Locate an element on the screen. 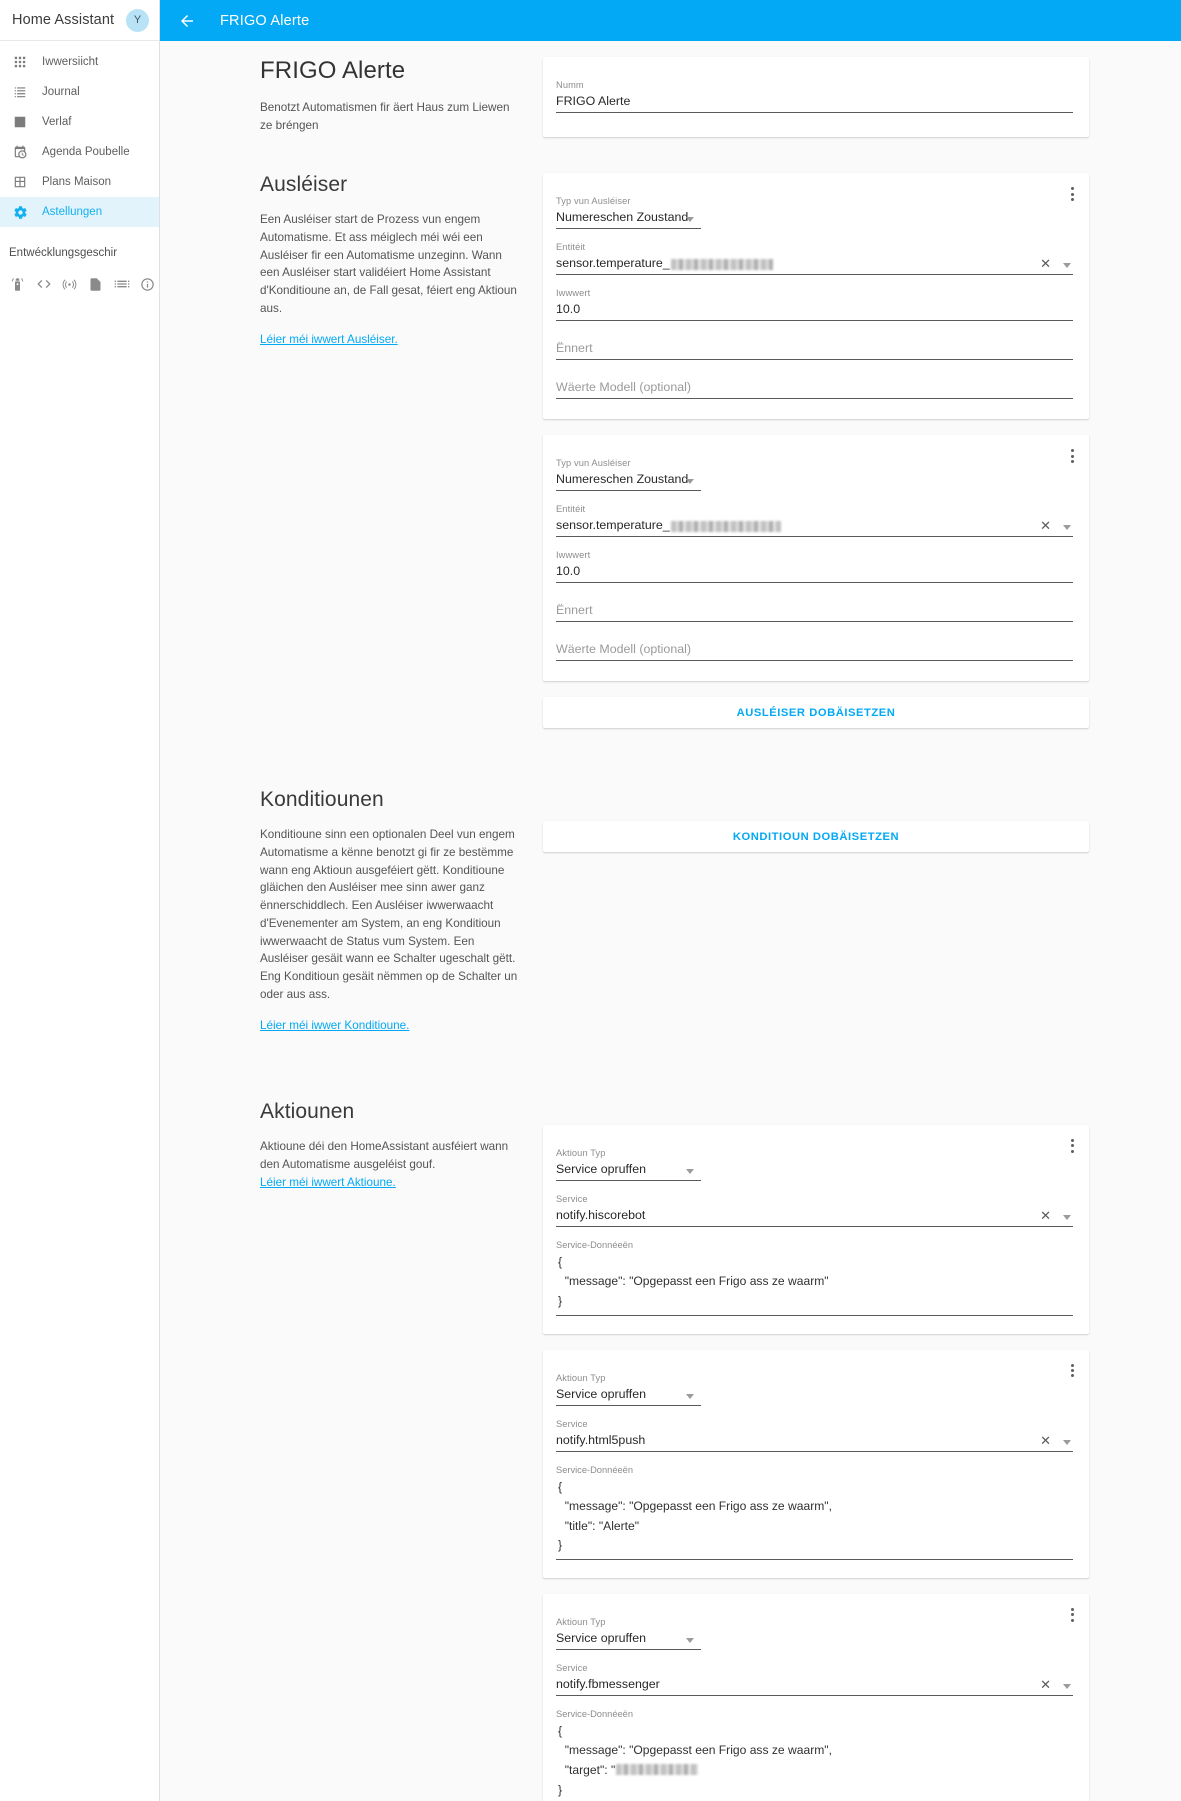 This screenshot has width=1181, height=1801. action-service-value: notify.html5push is located at coordinates (814, 1441).